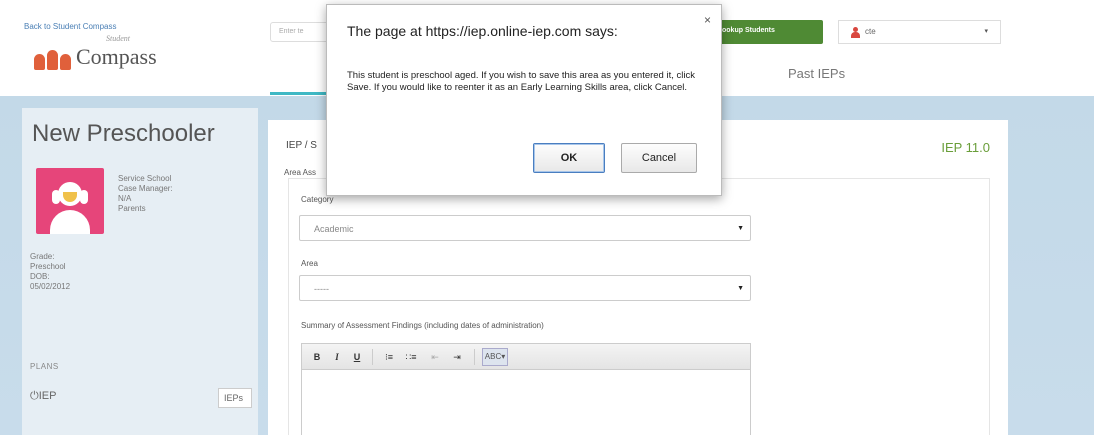  I want to click on grade-dob-block: Grade: Preschool DOB: 05/02/2012, so click(50, 272).